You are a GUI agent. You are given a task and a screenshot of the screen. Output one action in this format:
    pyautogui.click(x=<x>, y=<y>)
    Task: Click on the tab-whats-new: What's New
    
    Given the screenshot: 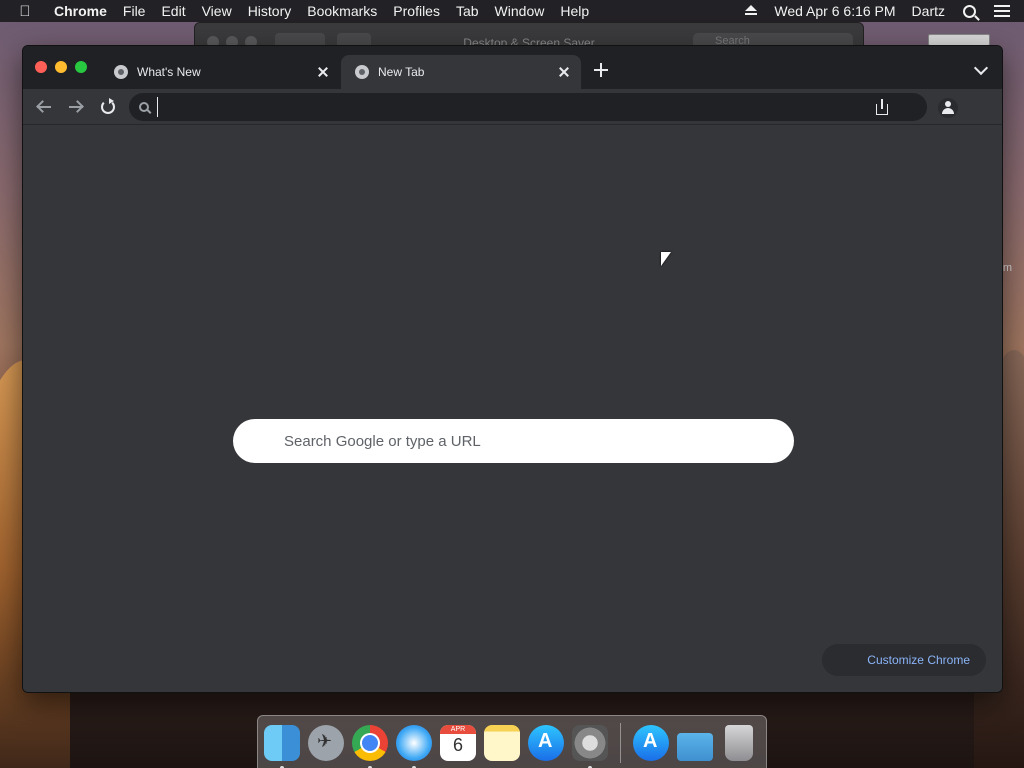 What is the action you would take?
    pyautogui.click(x=220, y=72)
    